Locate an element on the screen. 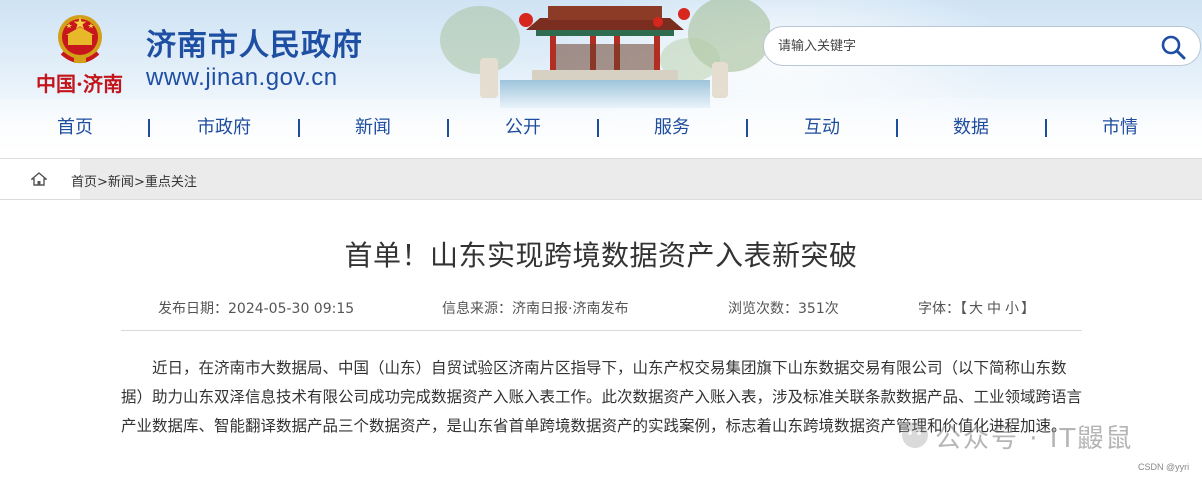  article-title: 首单！山东实现跨境数据资产入表新突破 is located at coordinates (601, 255).